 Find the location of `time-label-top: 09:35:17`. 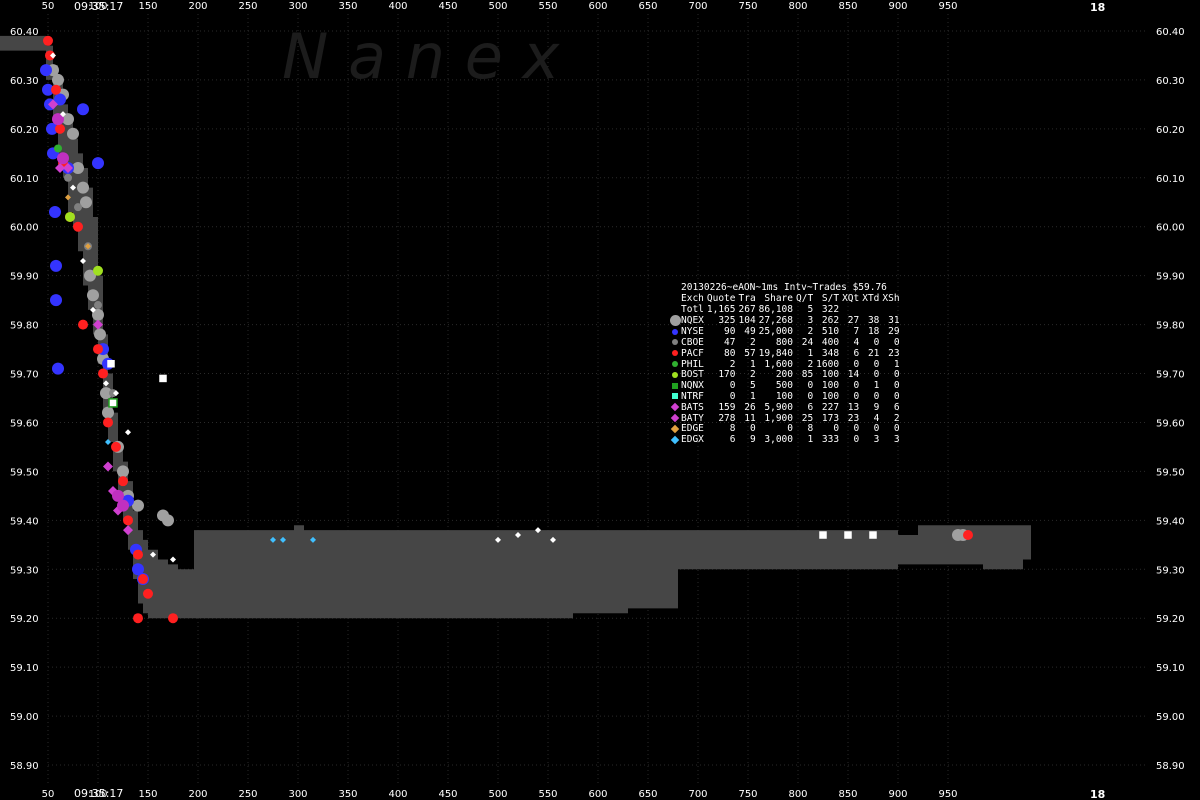

time-label-top: 09:35:17 is located at coordinates (98, 6).